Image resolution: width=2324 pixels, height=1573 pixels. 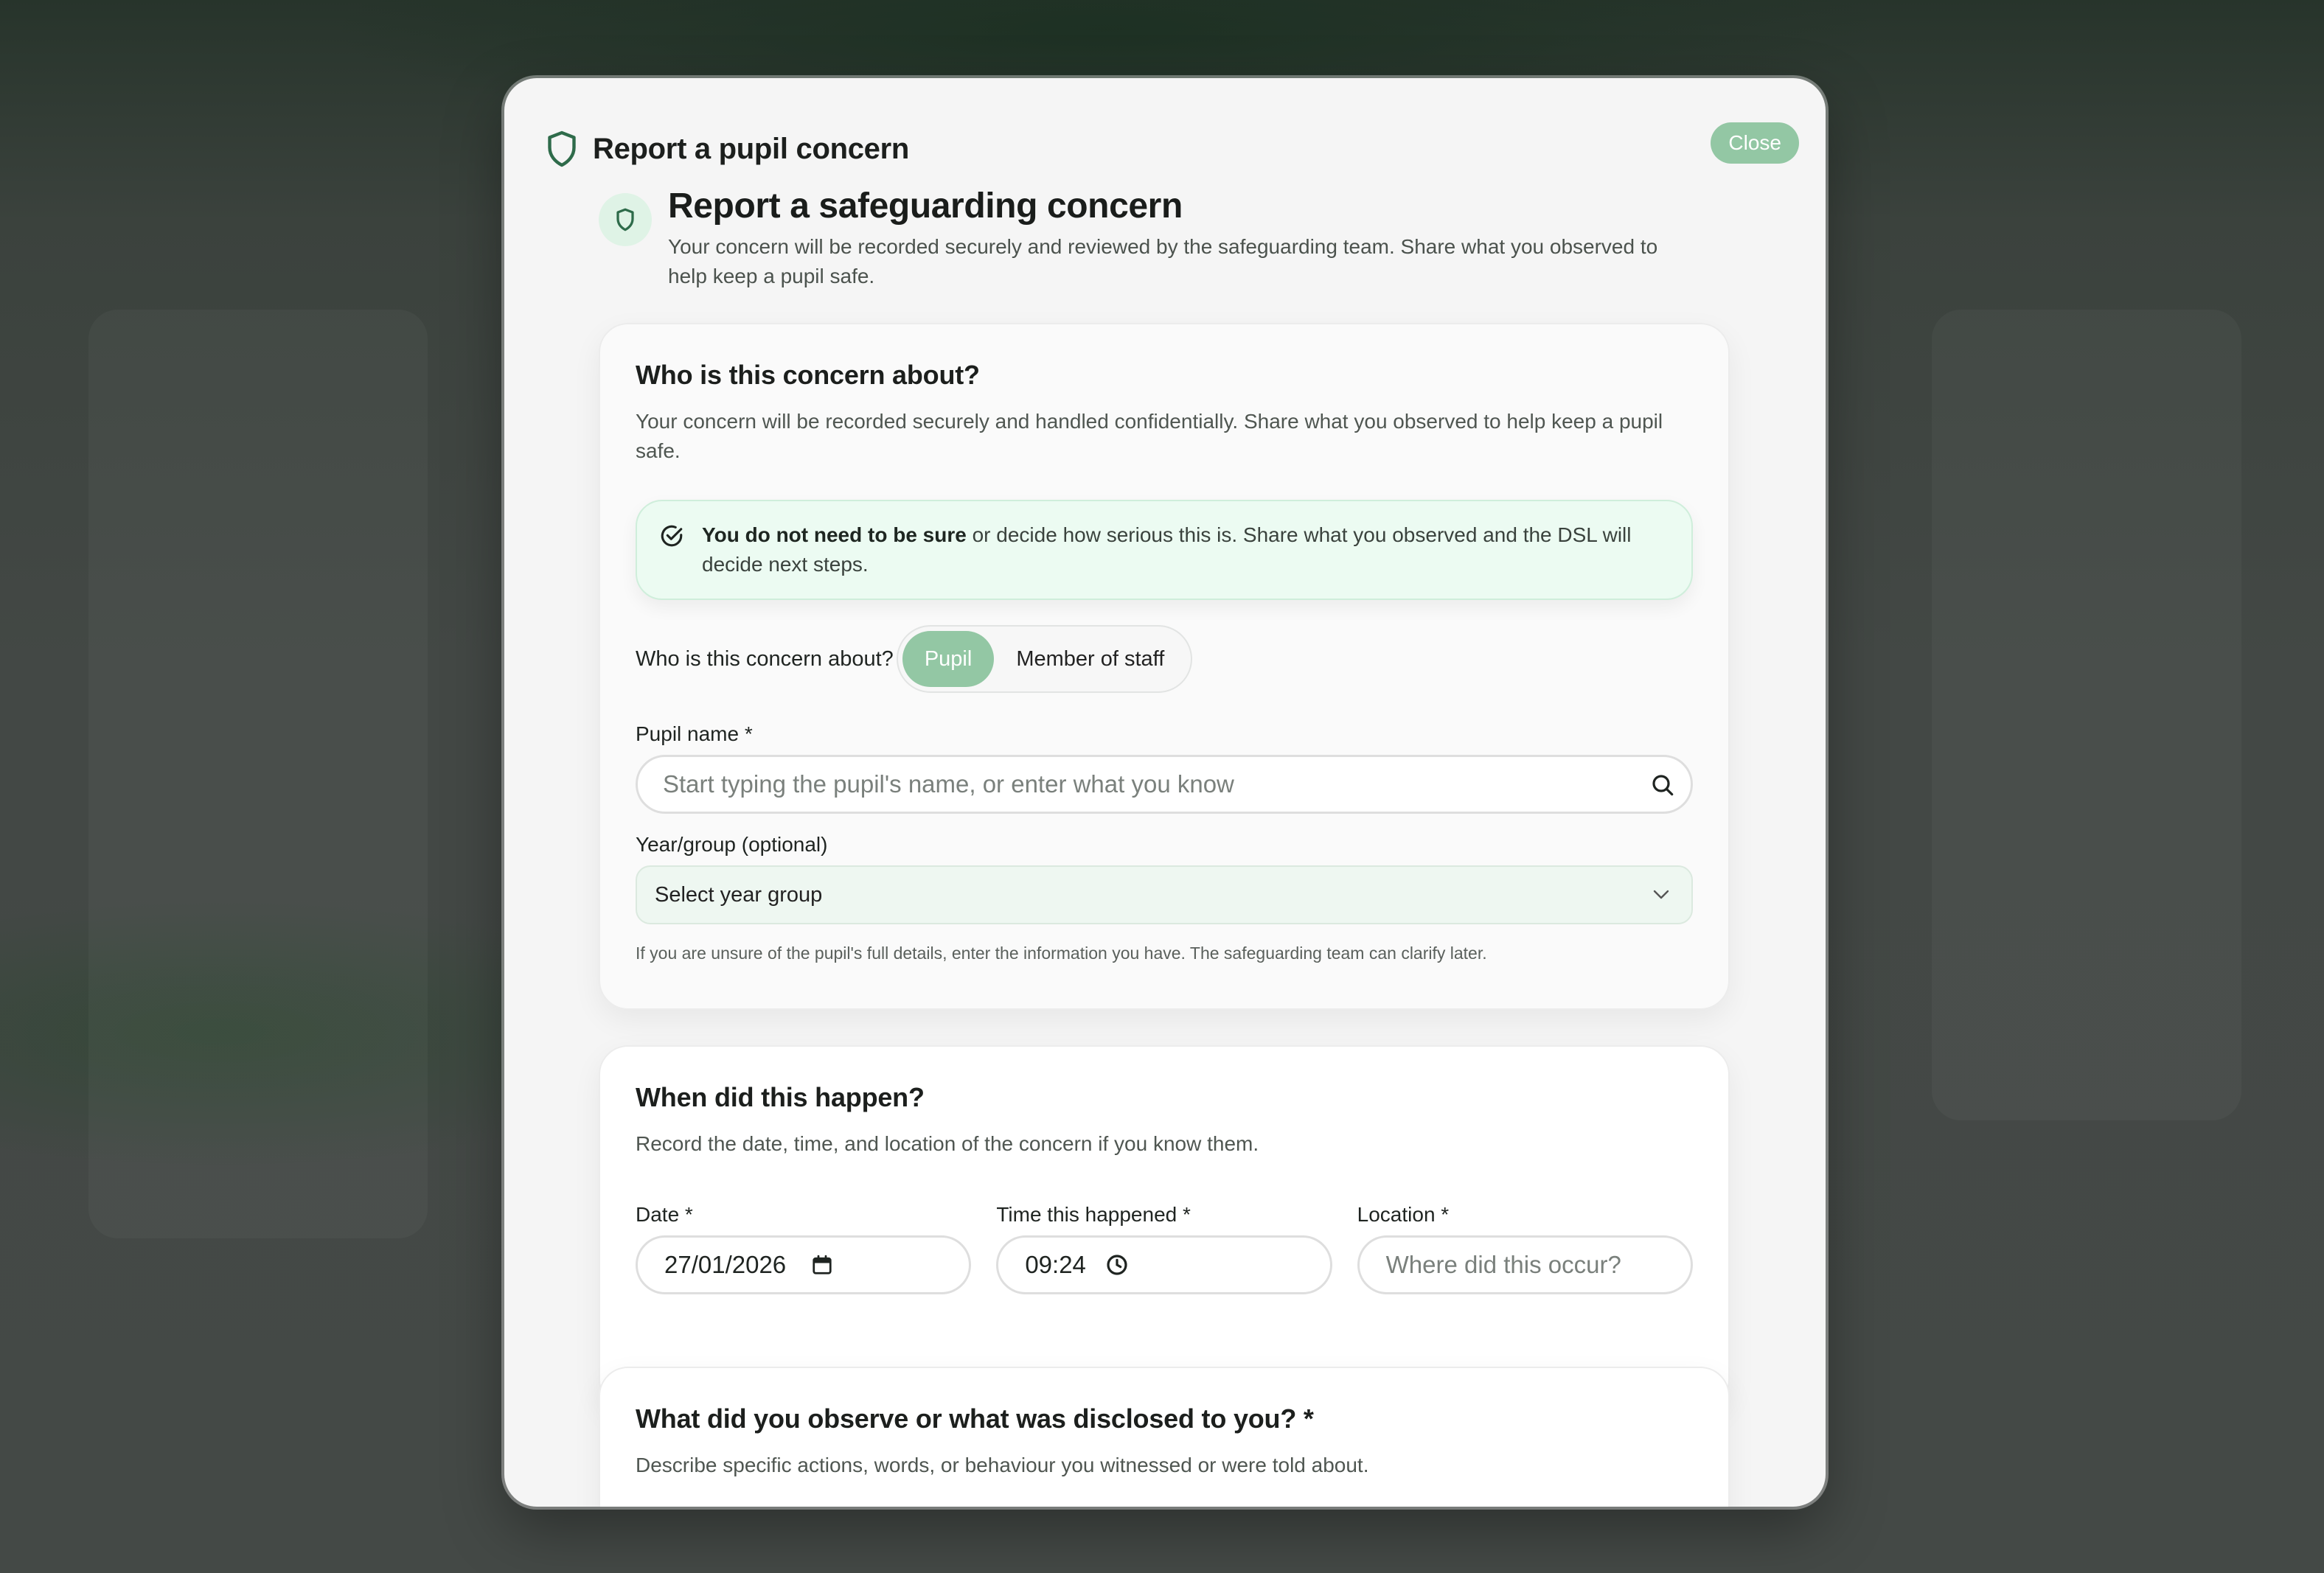 I want to click on intro-badge, so click(x=625, y=220).